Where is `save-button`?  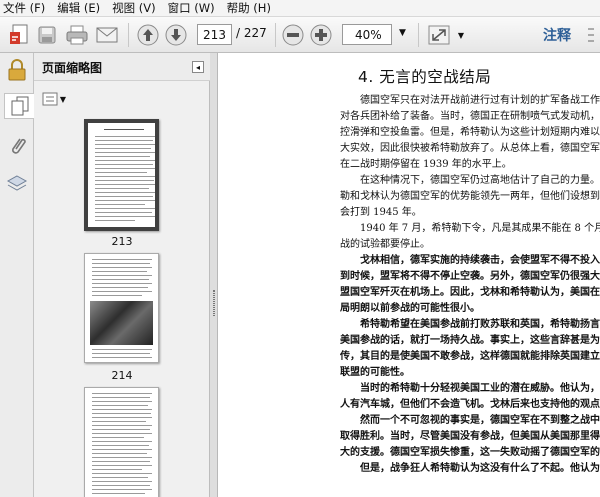 save-button is located at coordinates (47, 35).